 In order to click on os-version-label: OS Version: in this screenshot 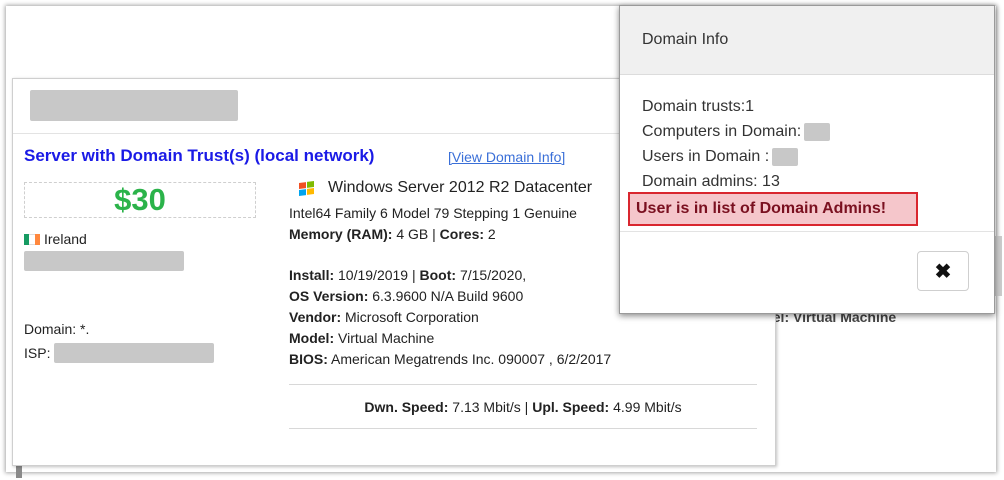, I will do `click(329, 296)`.